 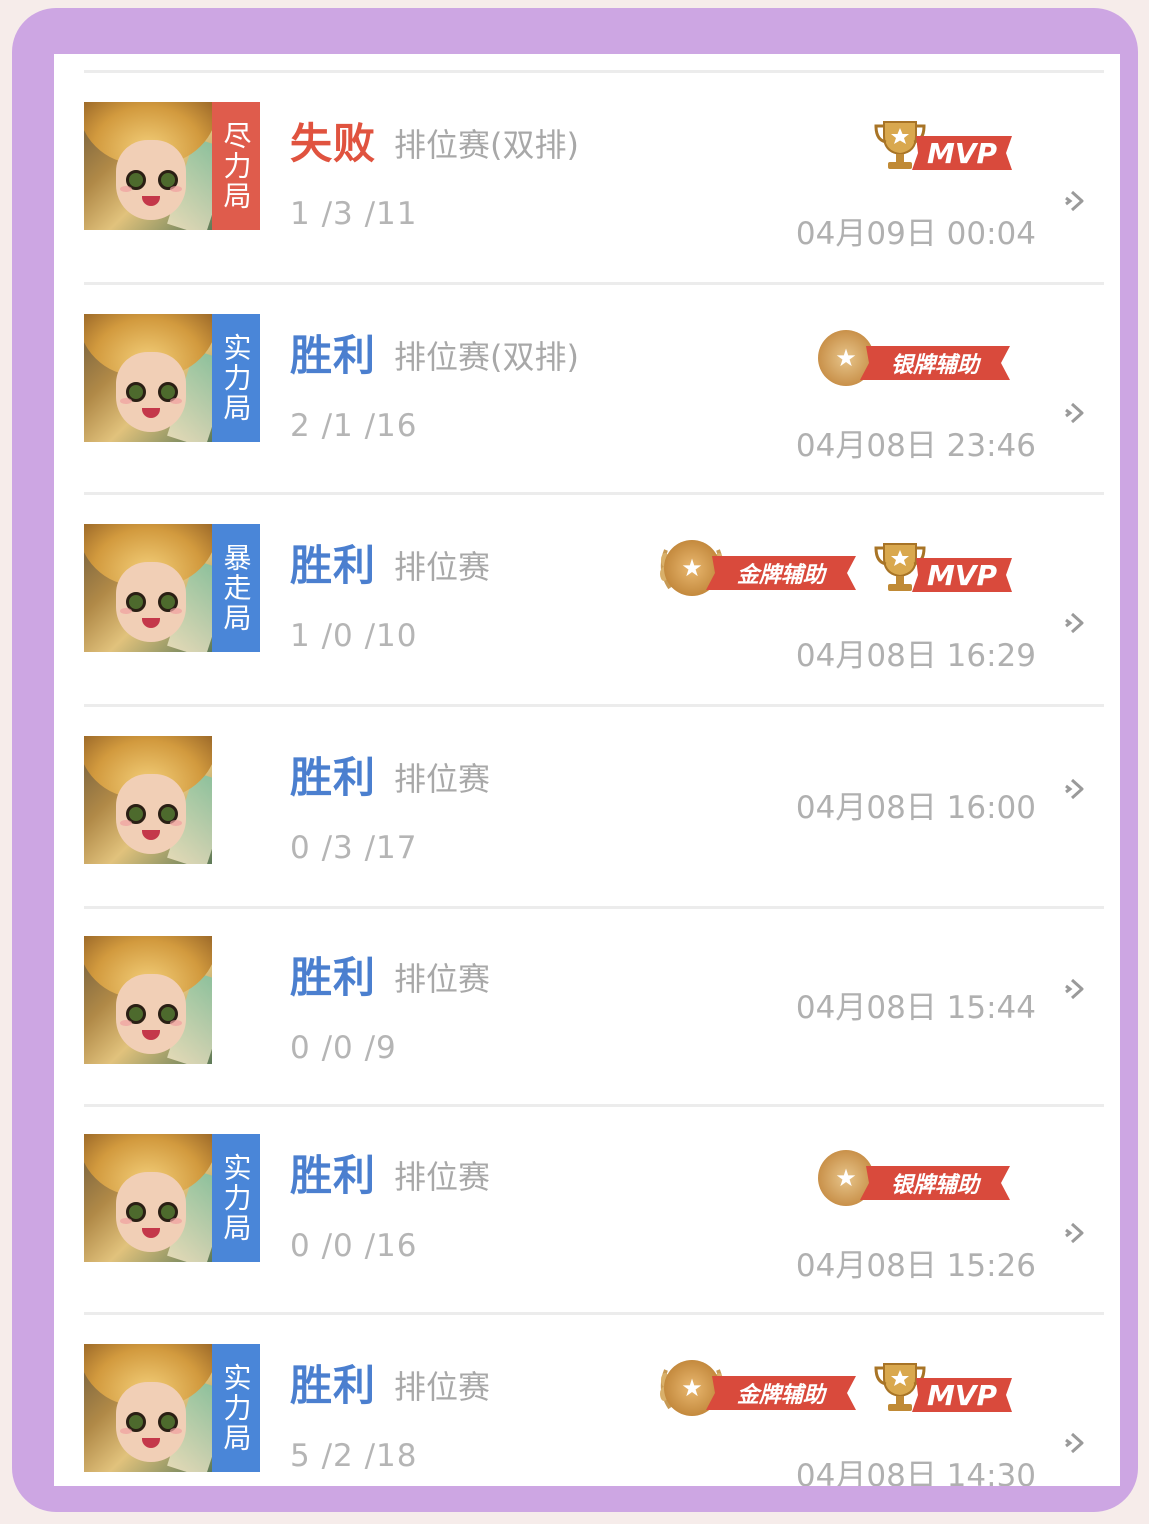 What do you see at coordinates (587, 1231) in the screenshot?
I see `match-record-row: 实力局 胜利 排位赛 0 /0 /16 04月08日 15:26 ★ 银牌辅助` at bounding box center [587, 1231].